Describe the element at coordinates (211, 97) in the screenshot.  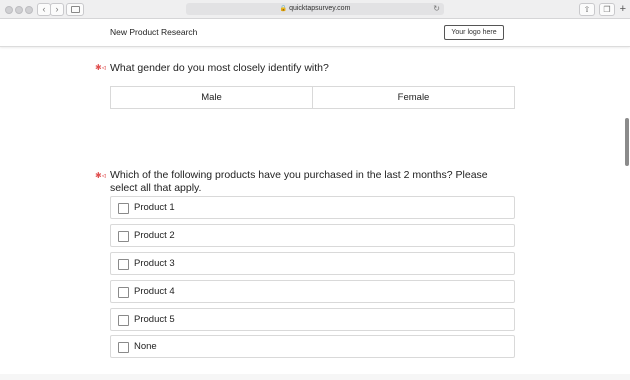
I see `gender-option-male: Male` at that location.